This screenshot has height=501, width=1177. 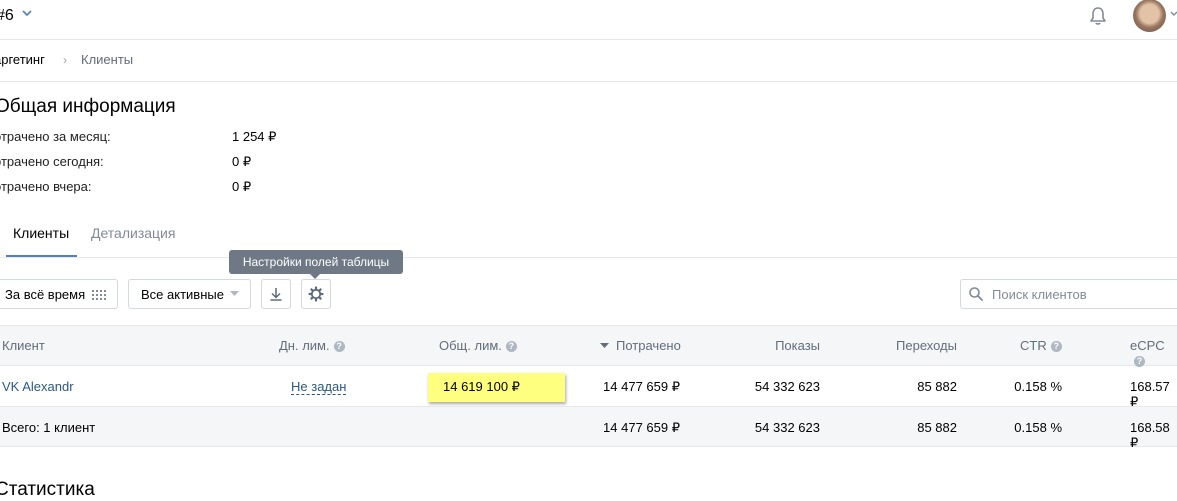 I want to click on status-filter-label: Все активные, so click(x=182, y=294).